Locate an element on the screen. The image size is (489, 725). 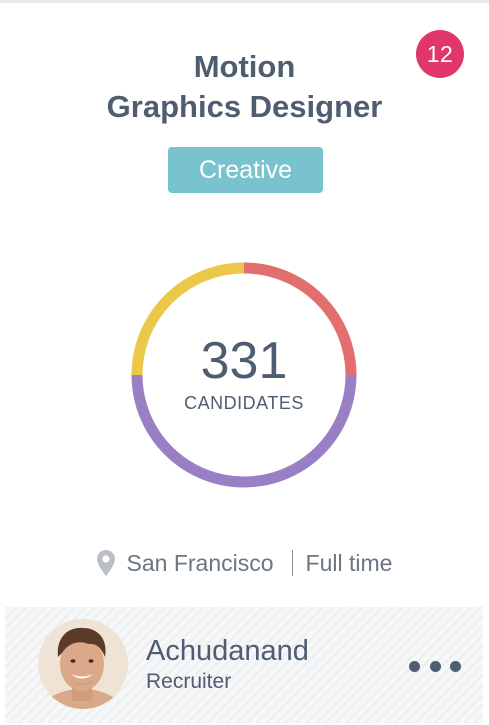
recruiter-avatar is located at coordinates (83, 664).